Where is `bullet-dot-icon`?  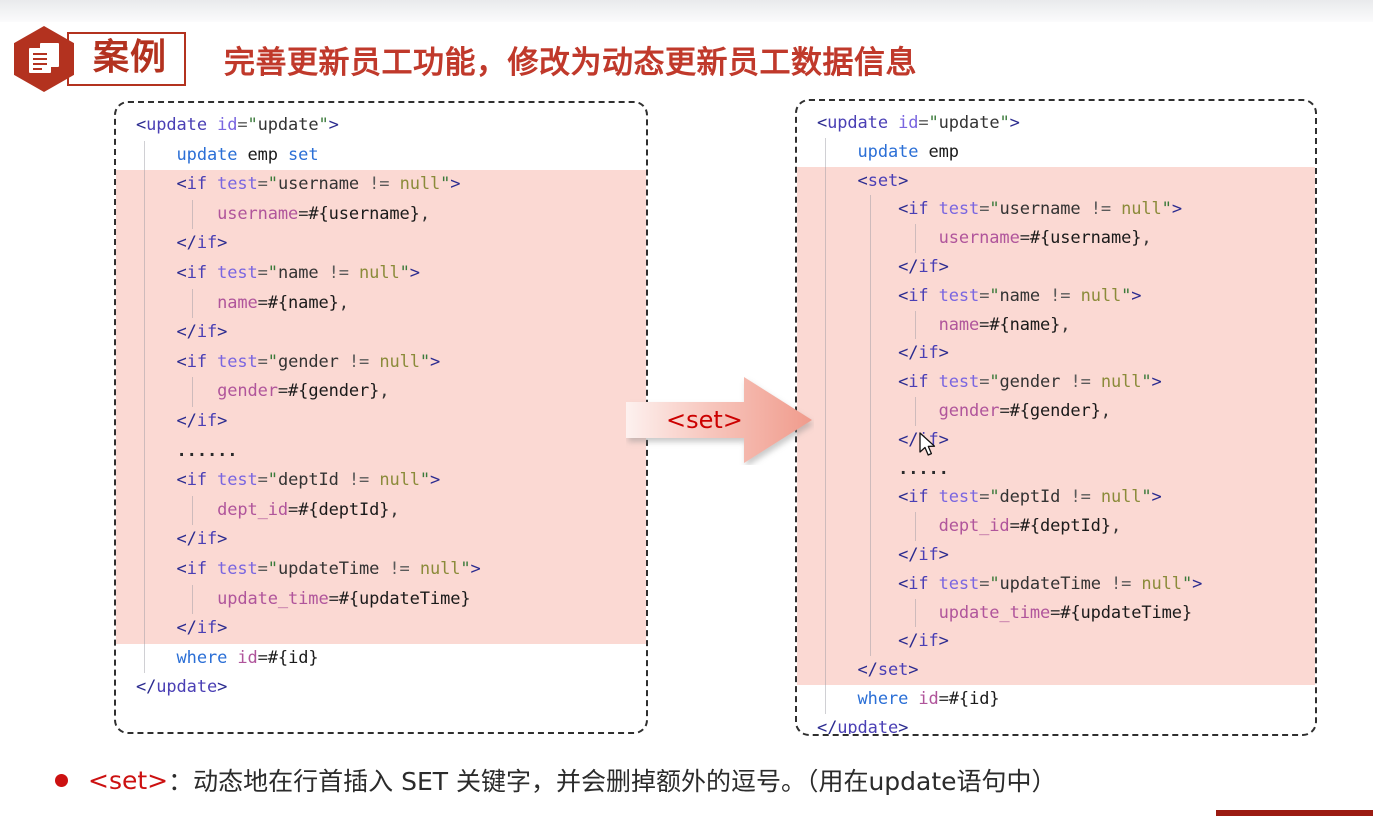
bullet-dot-icon is located at coordinates (61, 780).